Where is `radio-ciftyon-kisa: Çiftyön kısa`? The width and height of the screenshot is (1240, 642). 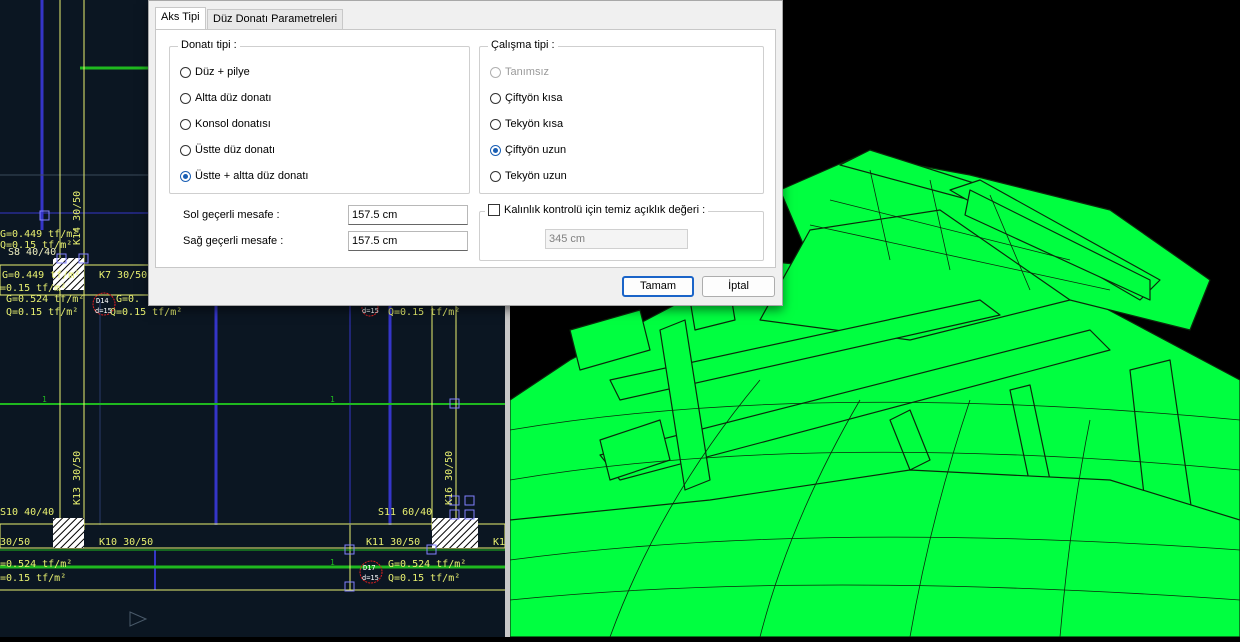 radio-ciftyon-kisa: Çiftyön kısa is located at coordinates (526, 98).